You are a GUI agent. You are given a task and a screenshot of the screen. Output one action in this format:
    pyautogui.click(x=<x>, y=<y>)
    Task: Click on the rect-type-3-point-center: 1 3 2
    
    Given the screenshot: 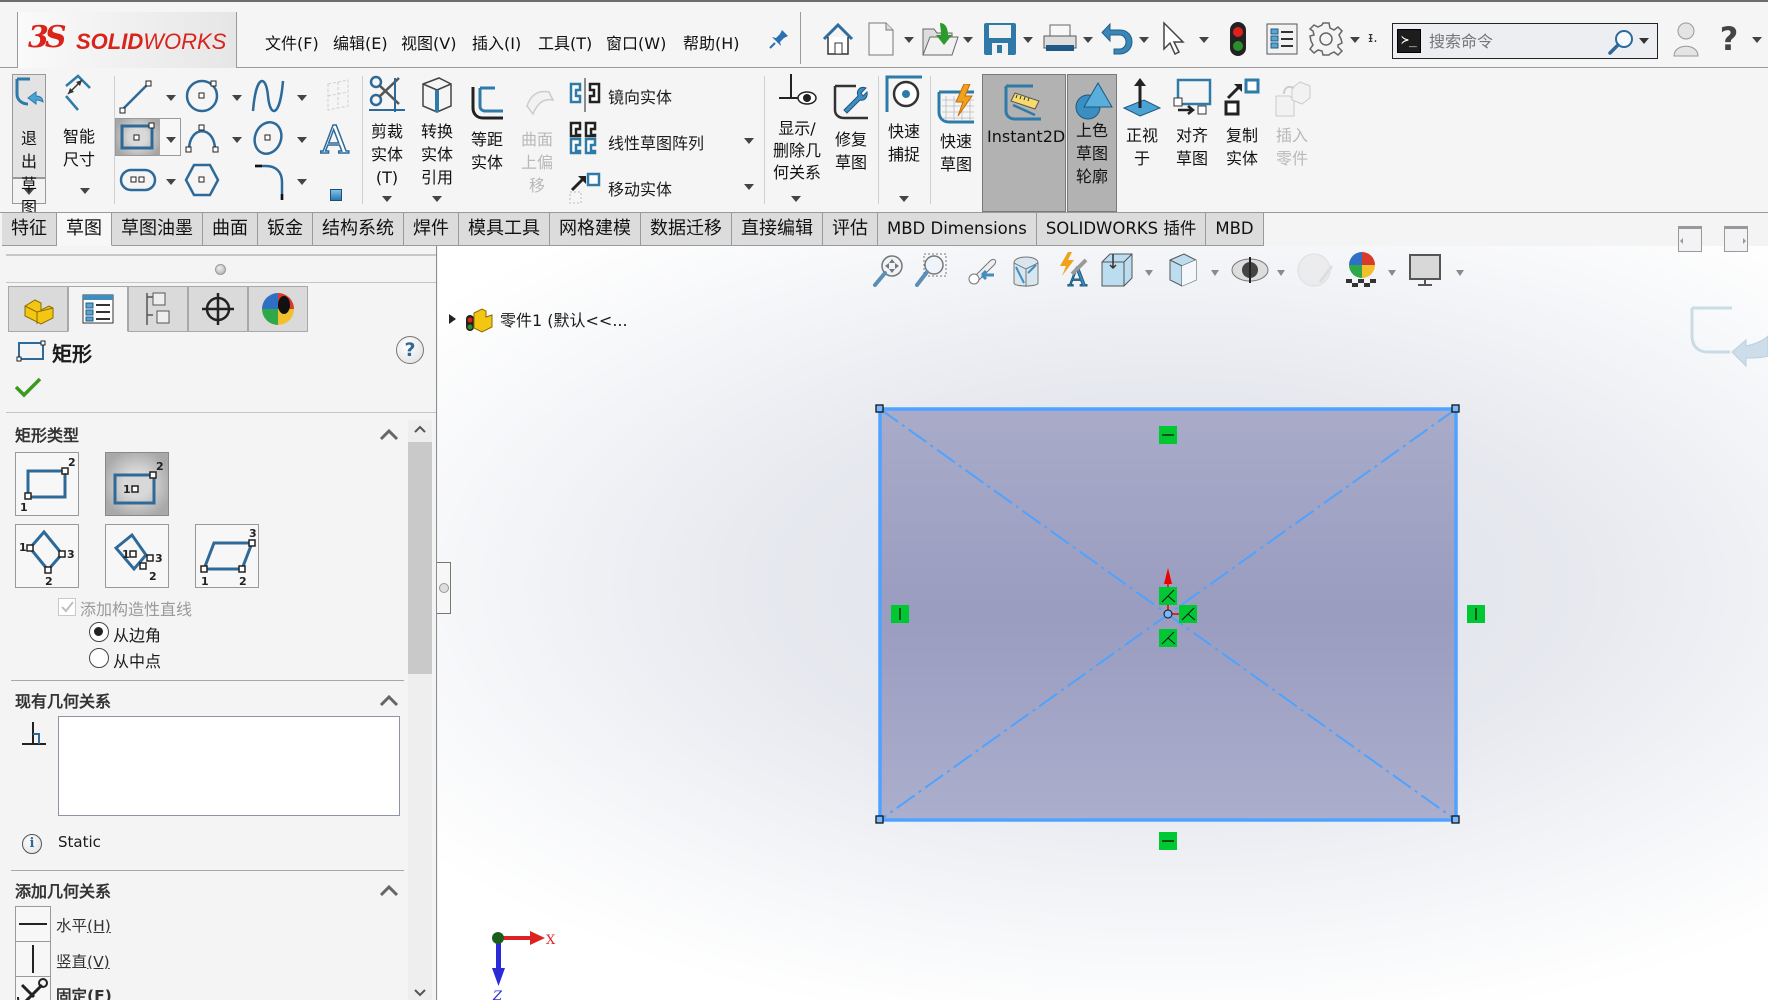 What is the action you would take?
    pyautogui.click(x=137, y=556)
    